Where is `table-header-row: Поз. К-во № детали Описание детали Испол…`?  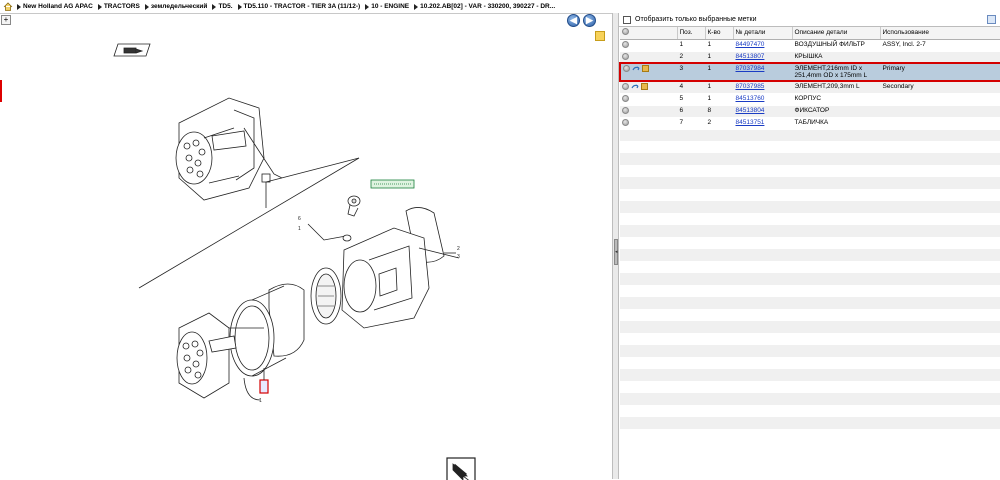 table-header-row: Поз. К-во № детали Описание детали Испол… is located at coordinates (810, 33).